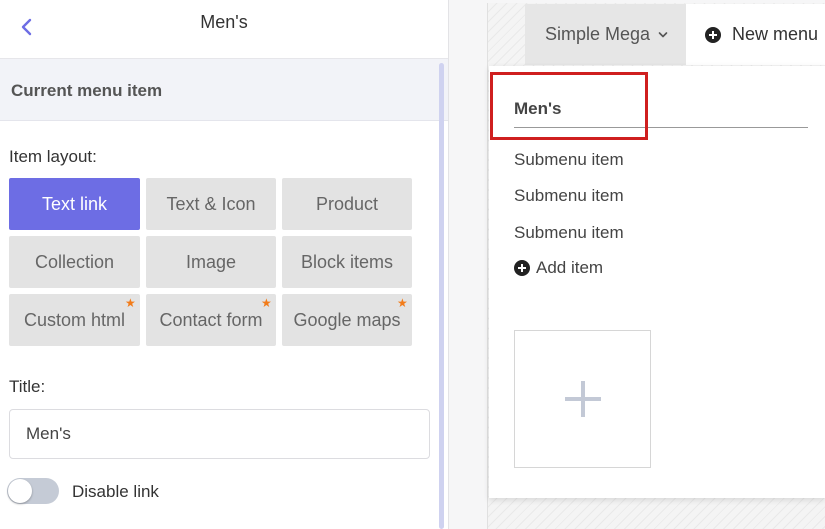 The image size is (825, 529). I want to click on layout-option-label: Custom html, so click(74, 319).